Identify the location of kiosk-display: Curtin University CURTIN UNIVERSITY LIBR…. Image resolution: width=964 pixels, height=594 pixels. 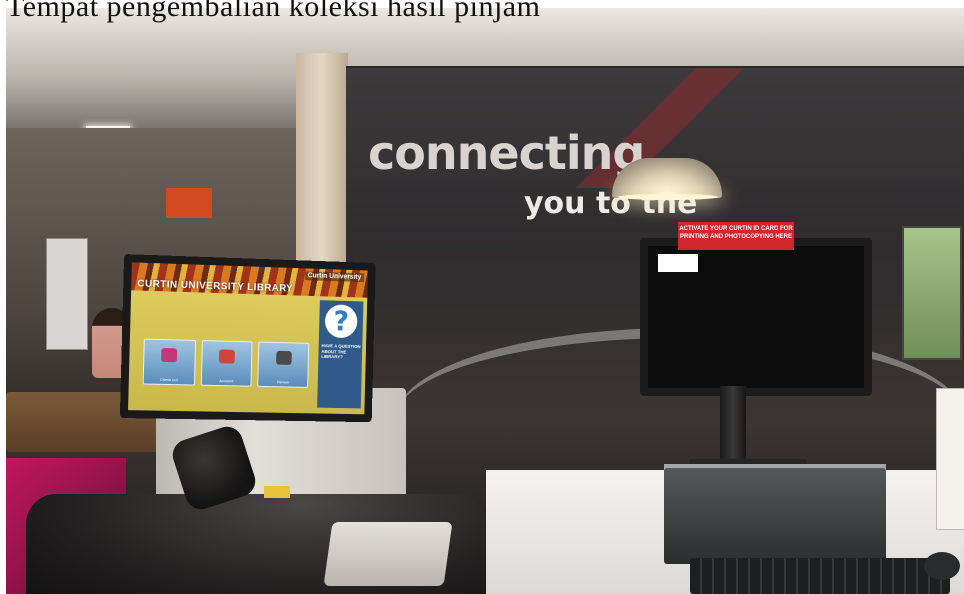
(248, 338).